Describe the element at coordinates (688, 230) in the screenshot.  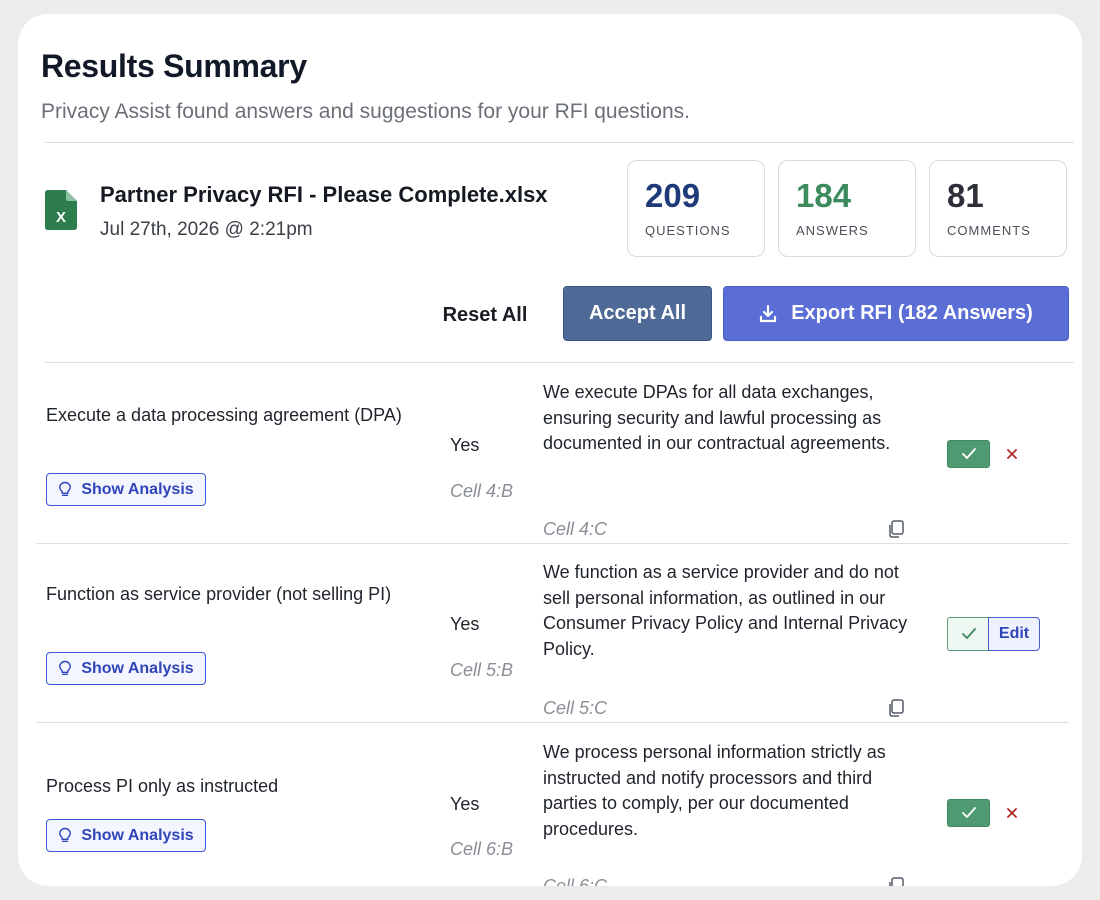
I see `stat-questions-label: QUESTIONS` at that location.